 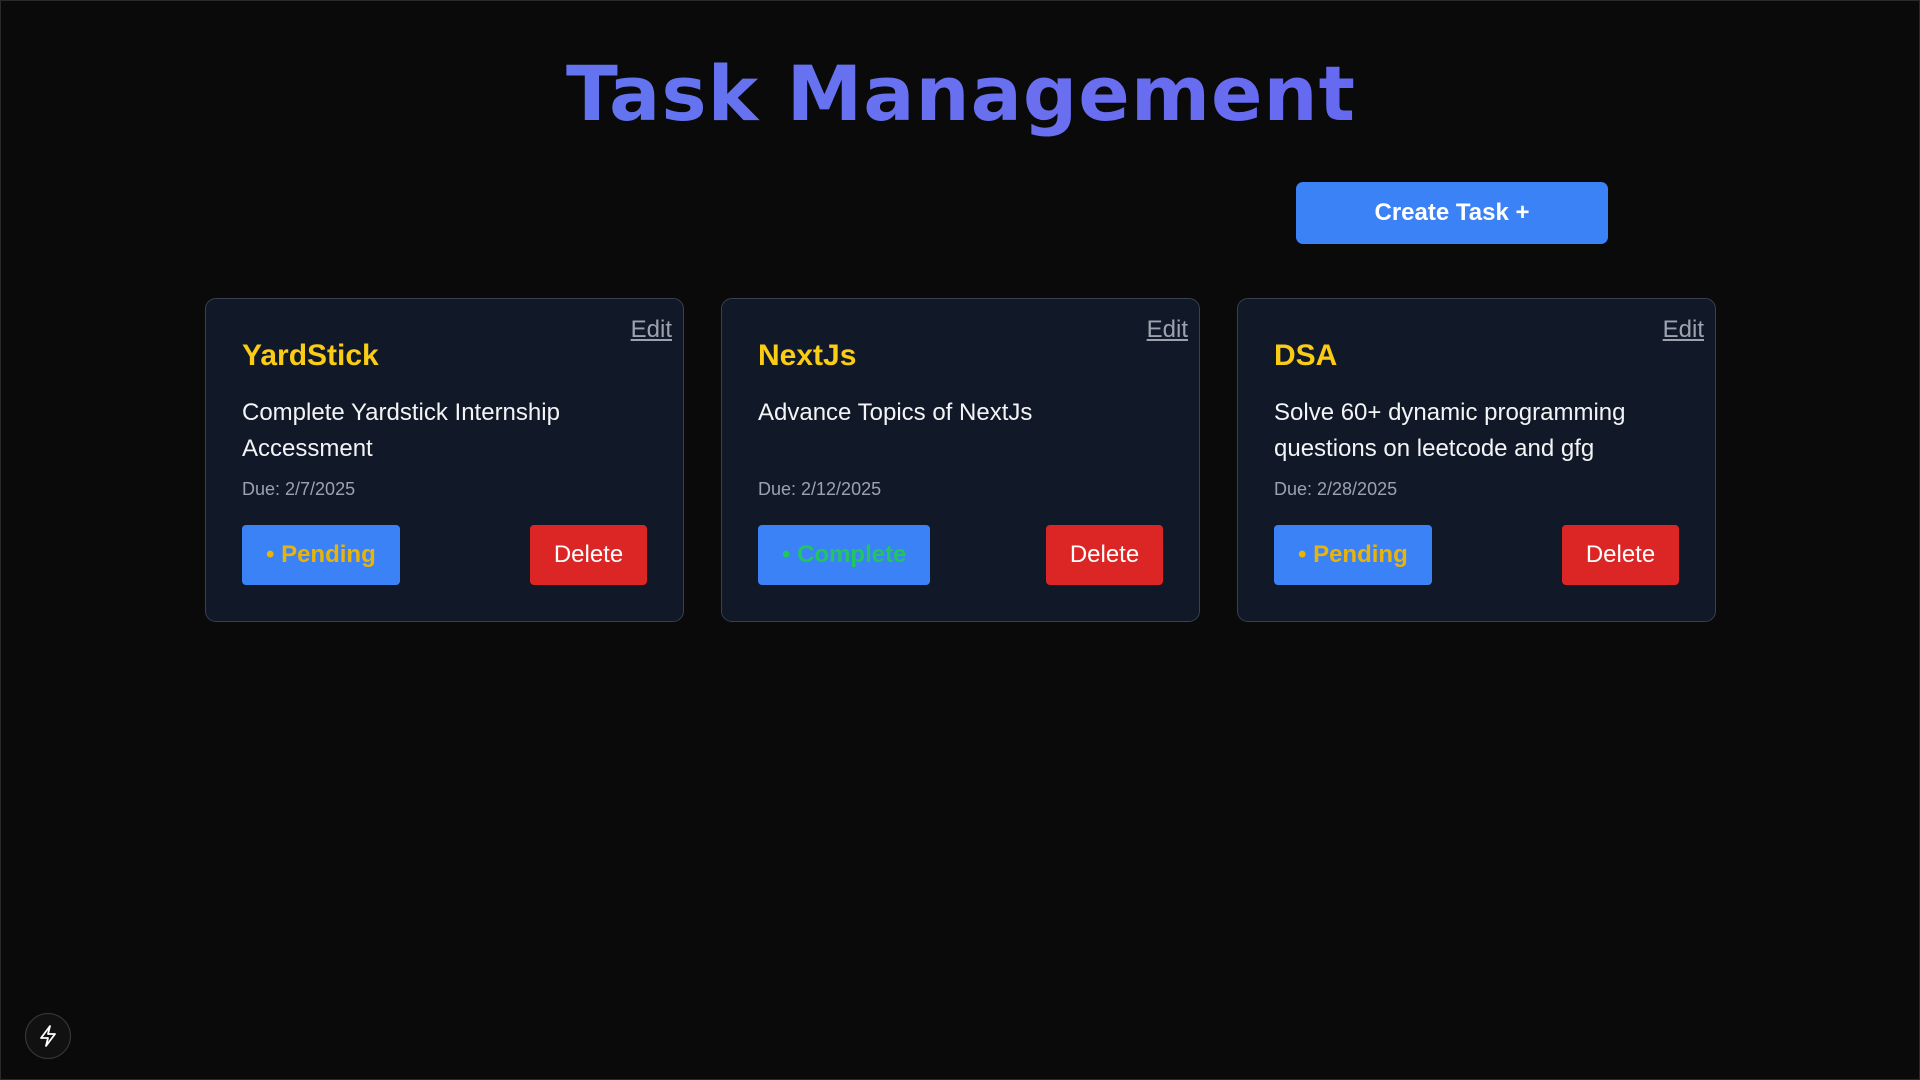 I want to click on task-due-date: Due: 2/28/2025, so click(x=1336, y=489).